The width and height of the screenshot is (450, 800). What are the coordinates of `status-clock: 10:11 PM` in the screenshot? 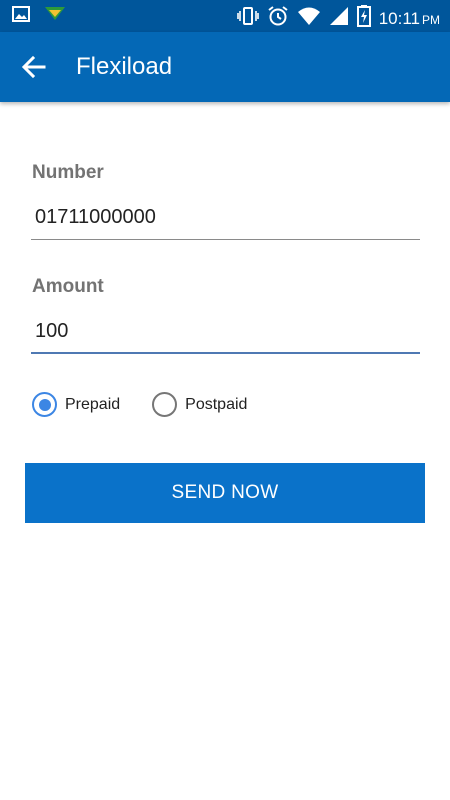 It's located at (409, 19).